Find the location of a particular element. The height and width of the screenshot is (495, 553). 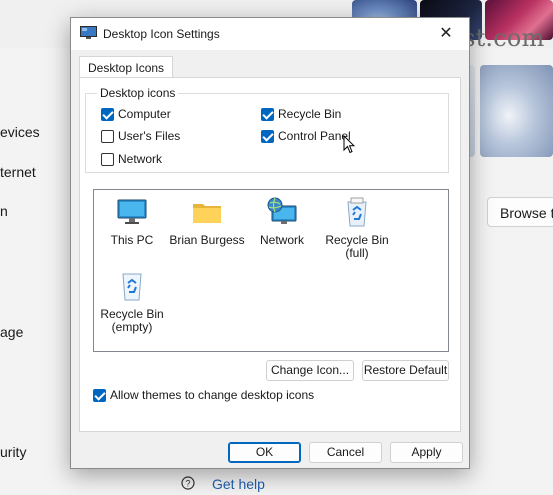

group-label: Desktop icons is located at coordinates (138, 93).